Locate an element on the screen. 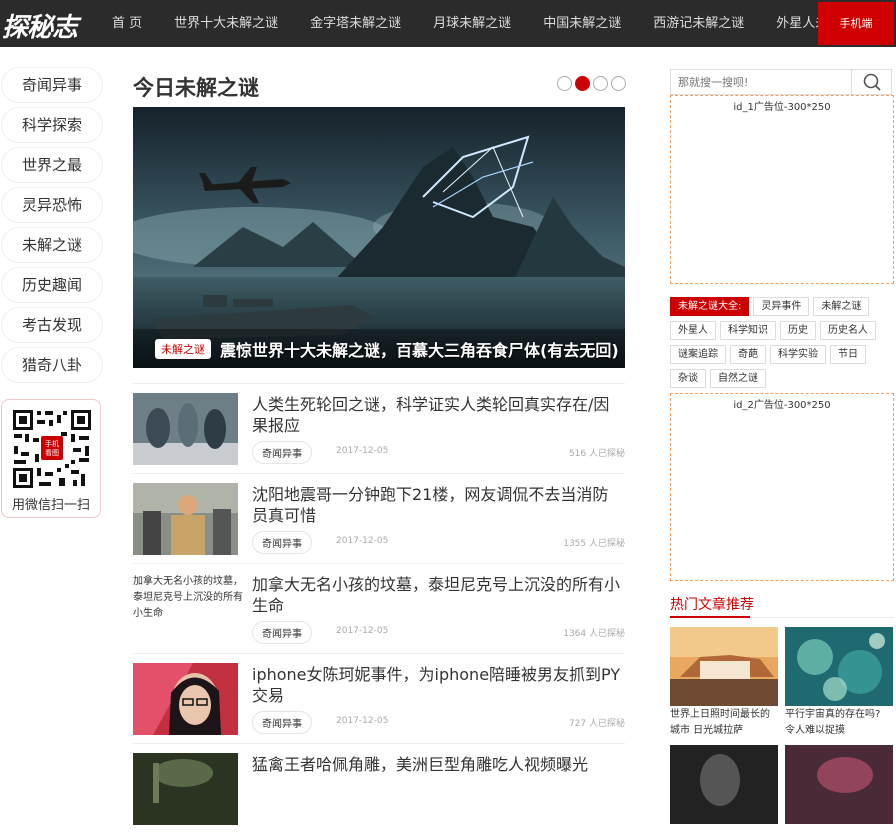  hero-caption: 震惊世界十大未解之谜，百慕大三角吞食尸体(有去无回) is located at coordinates (419, 349).